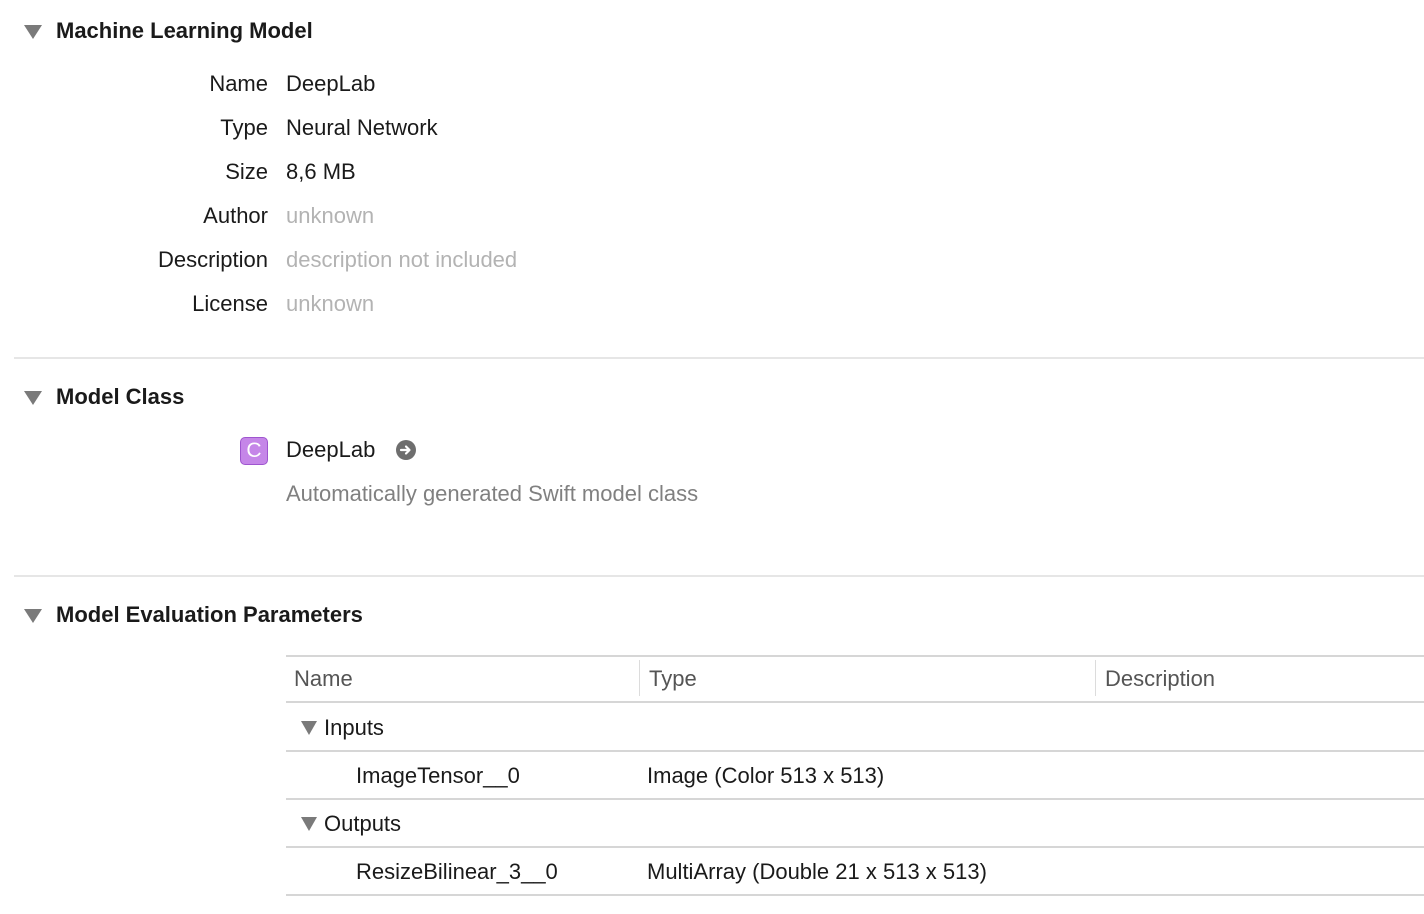 This screenshot has height=914, width=1424. What do you see at coordinates (330, 215) in the screenshot?
I see `field-value-author: unknown` at bounding box center [330, 215].